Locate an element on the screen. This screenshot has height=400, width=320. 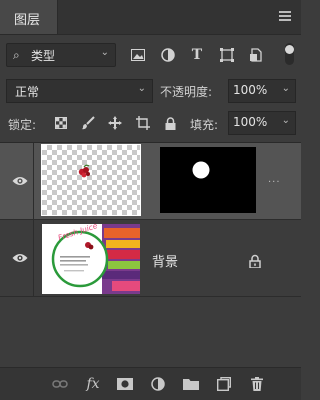
blend-row: 正常 ⌄ 不透明度: 100% ⌄ is located at coordinates (150, 90).